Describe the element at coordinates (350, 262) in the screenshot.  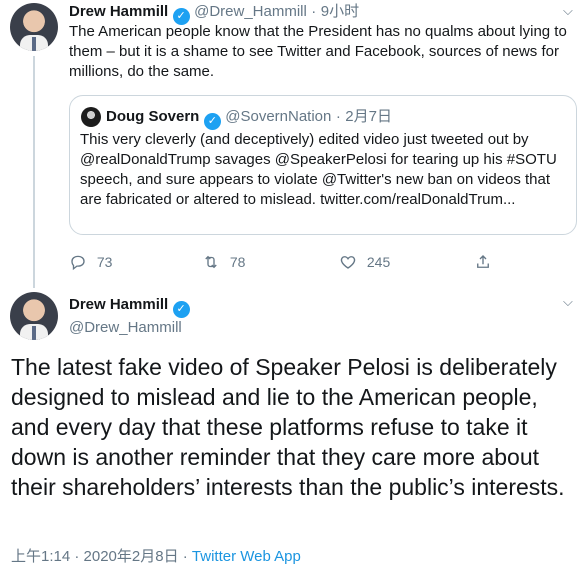
I see `heart-icon` at that location.